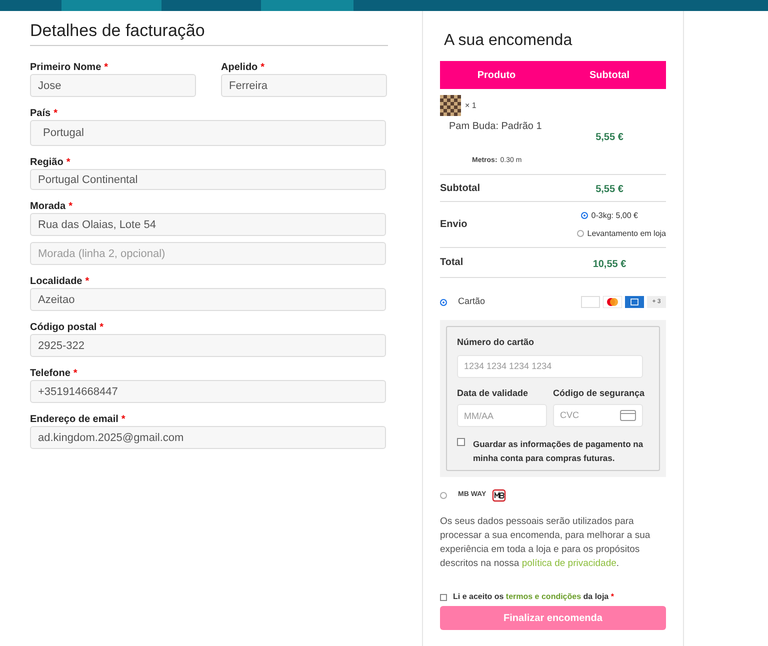 This screenshot has height=646, width=768. I want to click on cvc-input: CVC, so click(590, 415).